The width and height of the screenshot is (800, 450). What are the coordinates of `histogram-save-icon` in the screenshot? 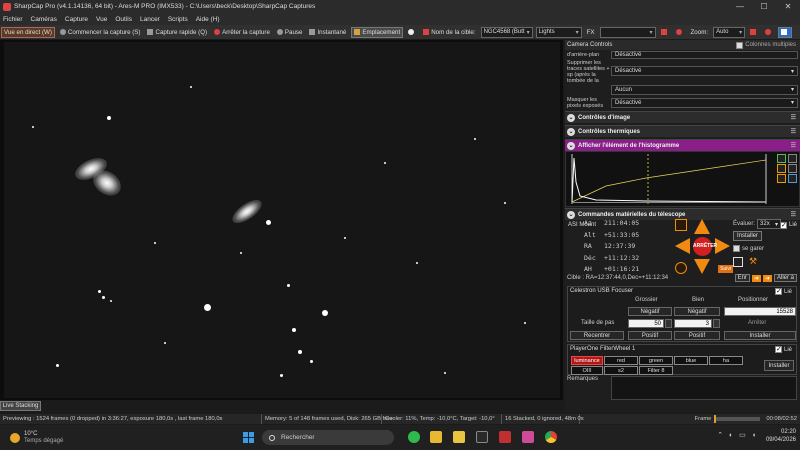 It's located at (792, 178).